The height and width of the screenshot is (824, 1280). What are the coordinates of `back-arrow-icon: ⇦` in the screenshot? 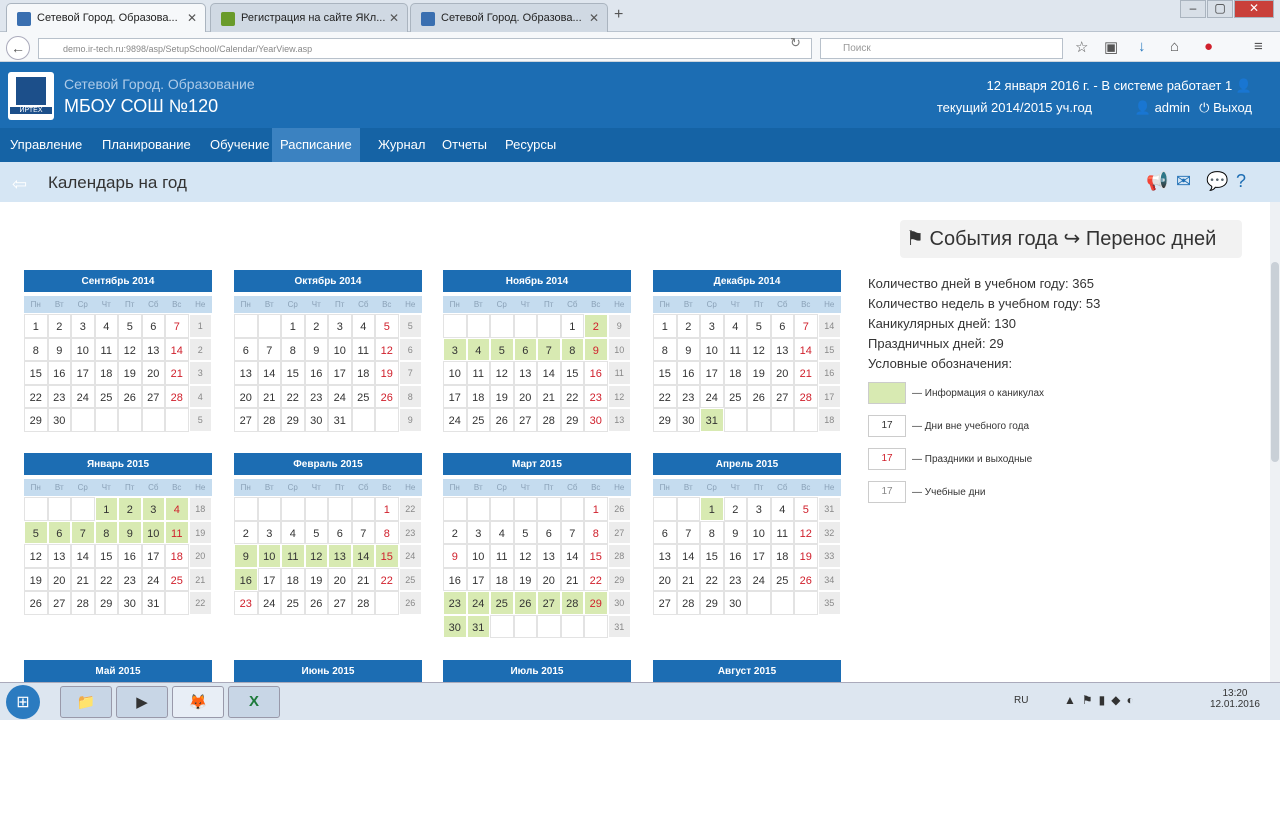 It's located at (19, 184).